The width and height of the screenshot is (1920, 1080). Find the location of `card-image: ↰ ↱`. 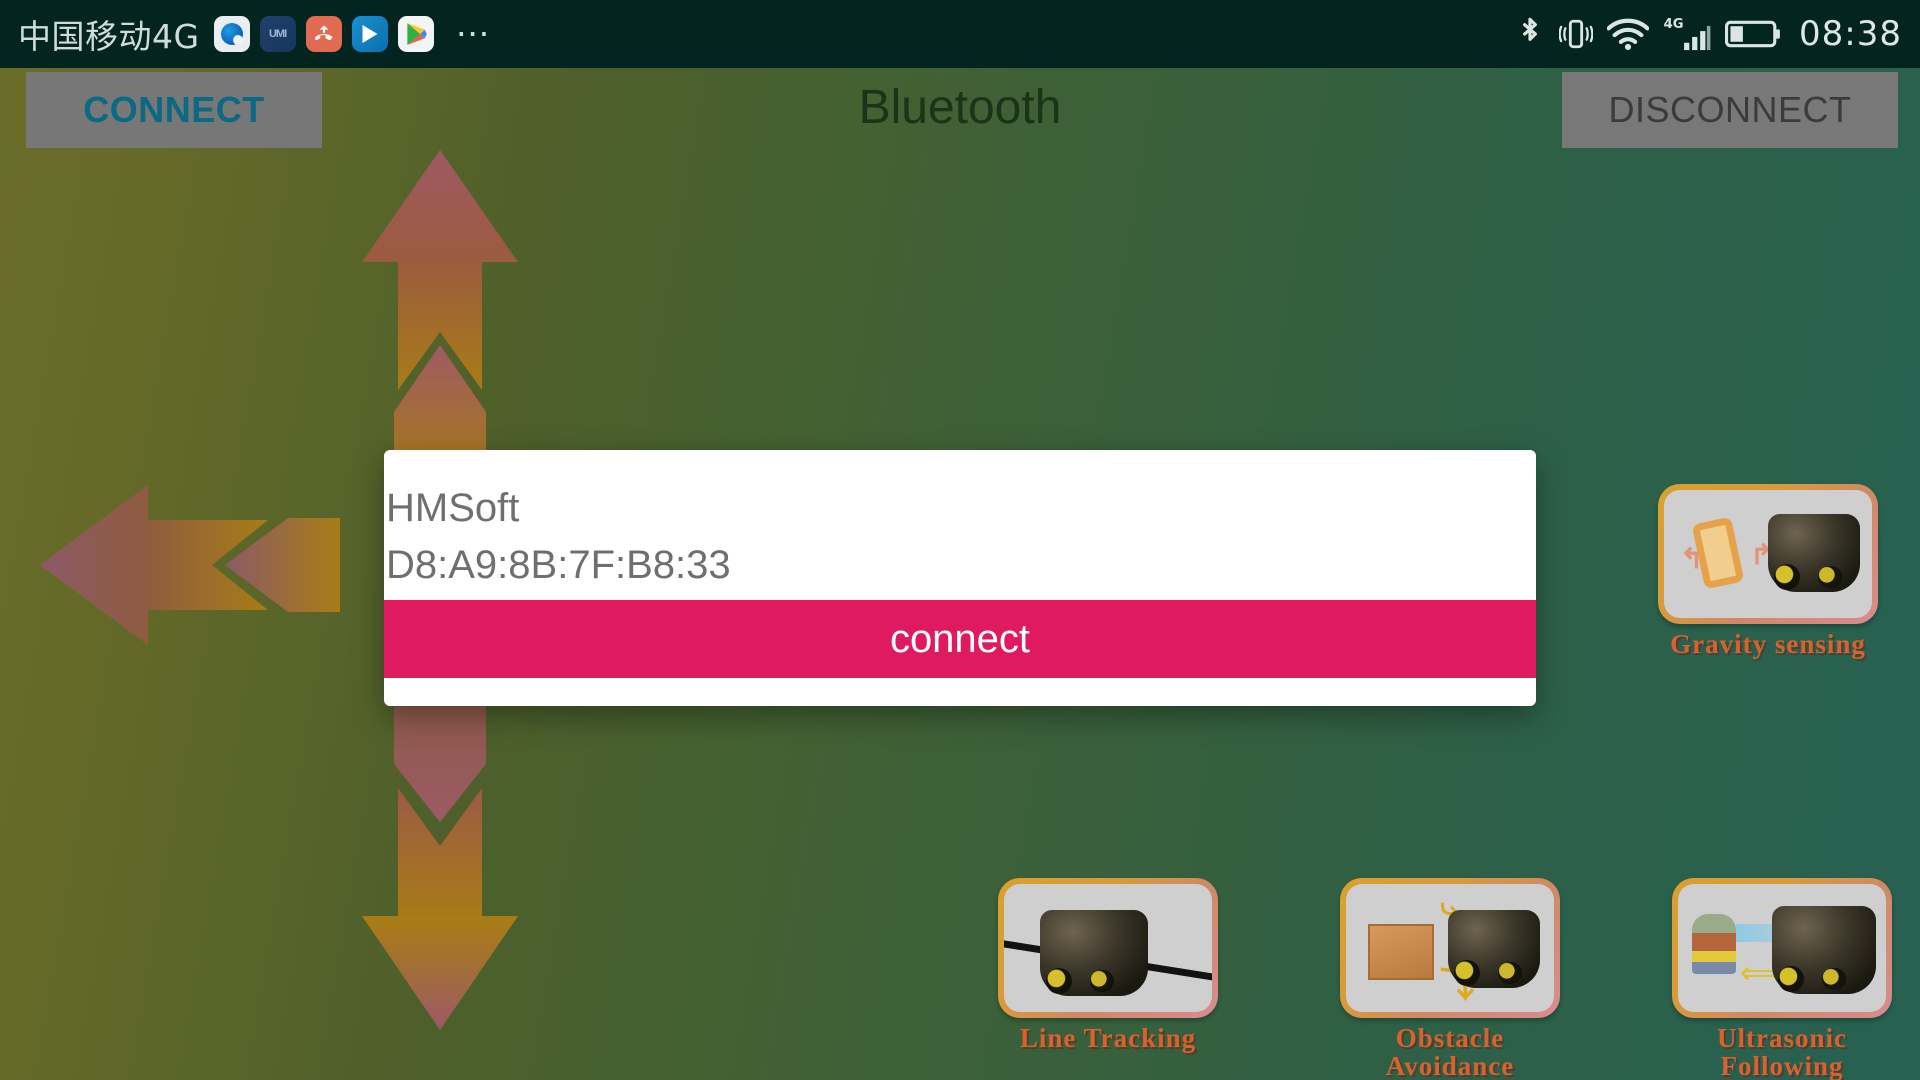

card-image: ↰ ↱ is located at coordinates (1768, 554).